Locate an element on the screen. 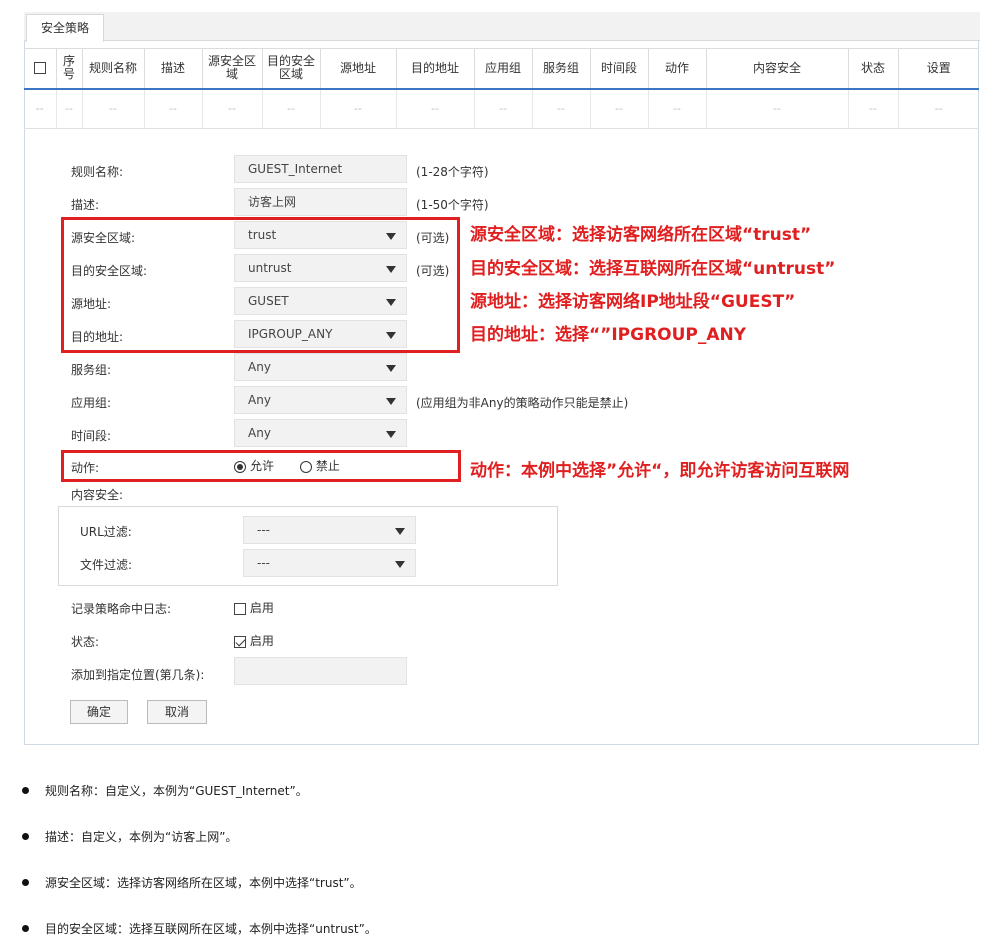  position-label: 添加到指定位置(第几条): is located at coordinates (138, 675).